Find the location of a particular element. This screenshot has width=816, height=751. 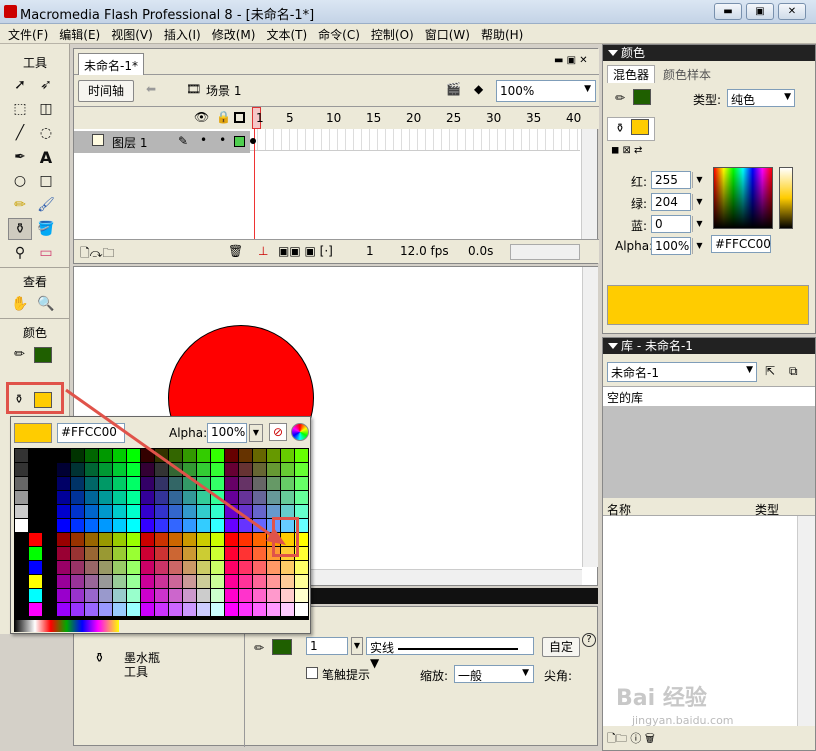

watermark-url: jingyan.baidu.com is located at coordinates (683, 720).